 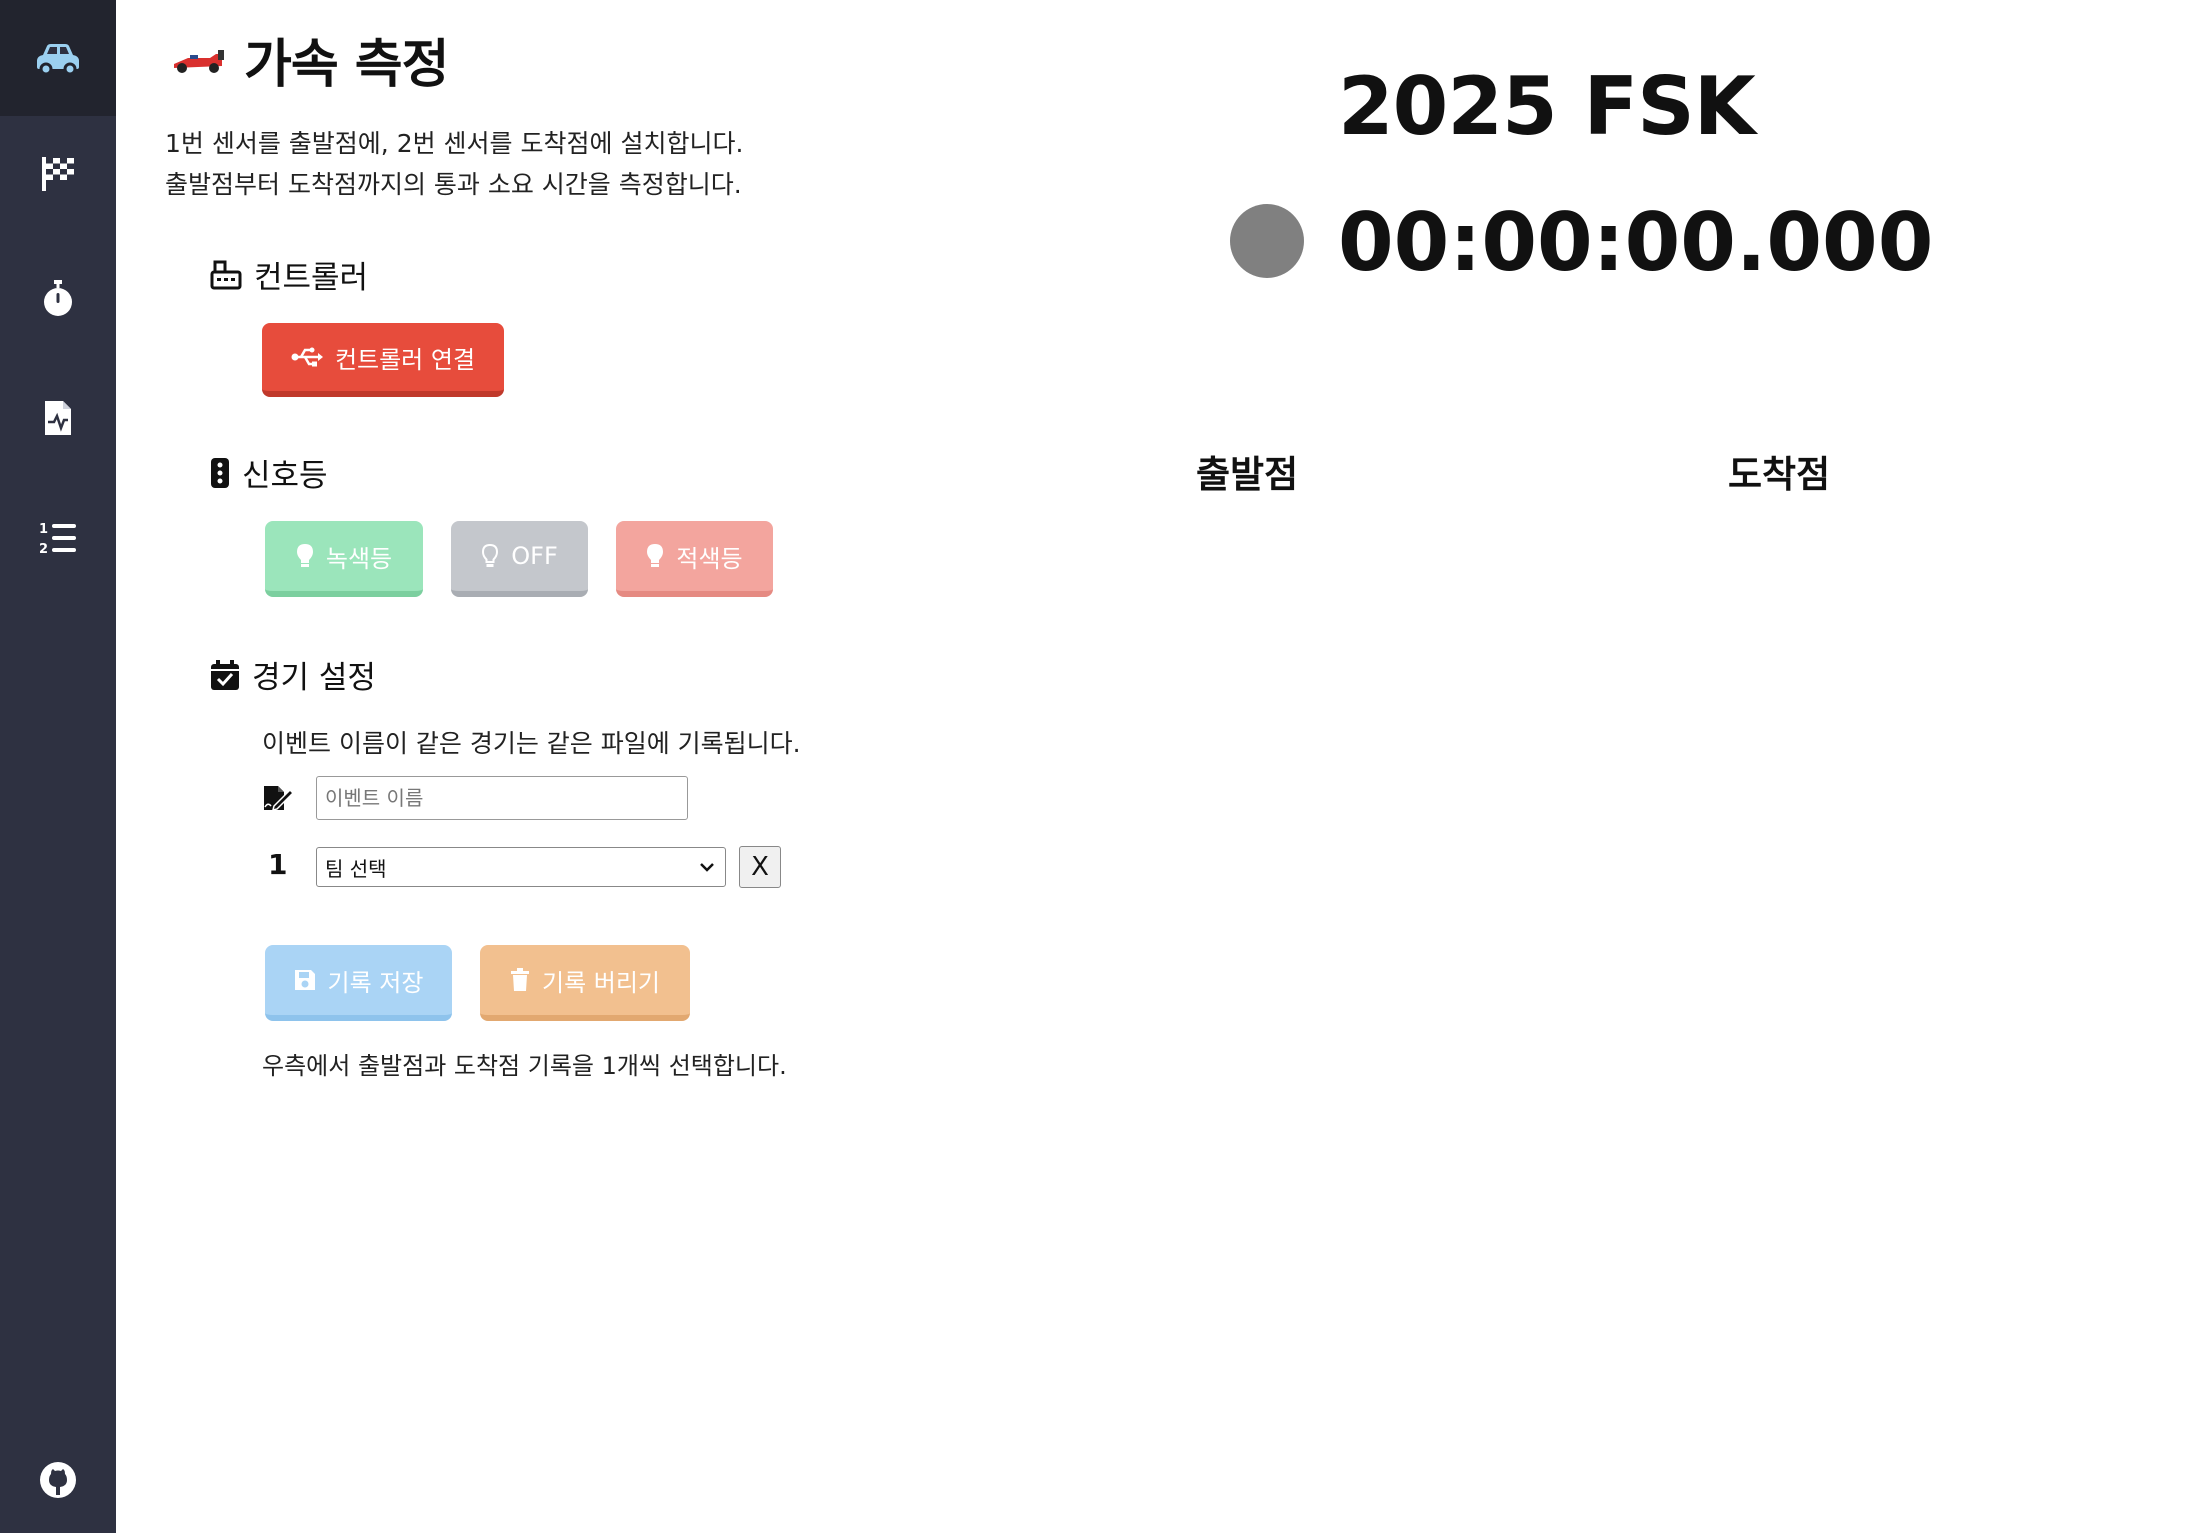 I want to click on timer-display: 00:00:00.000, so click(x=1636, y=242).